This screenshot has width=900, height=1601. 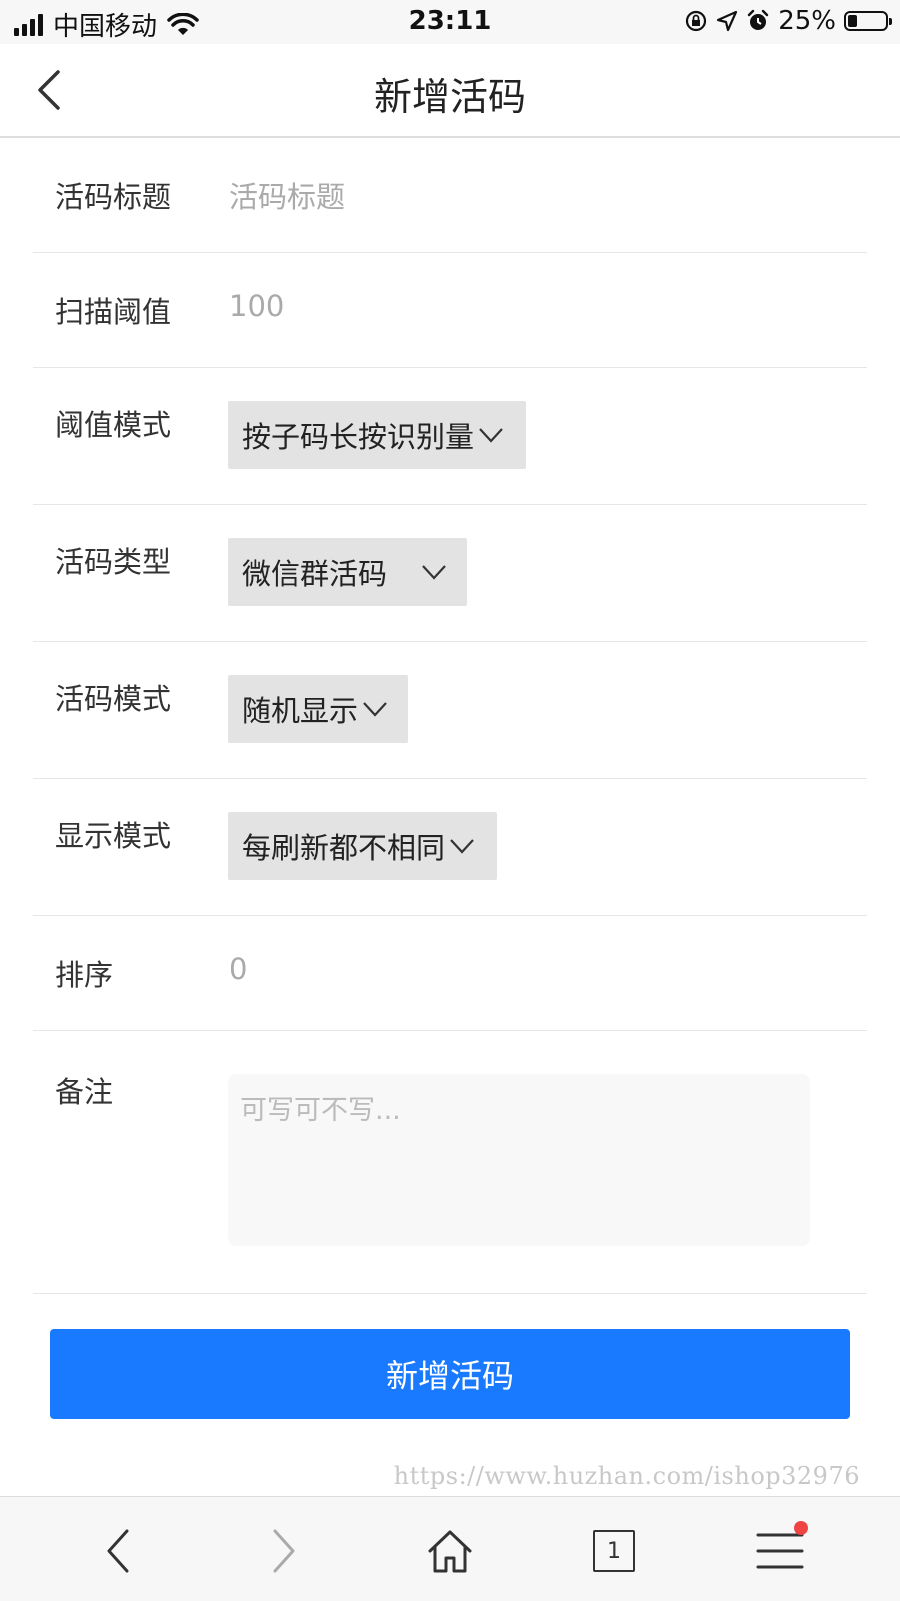 I want to click on title-input: 活码标题, so click(x=287, y=195).